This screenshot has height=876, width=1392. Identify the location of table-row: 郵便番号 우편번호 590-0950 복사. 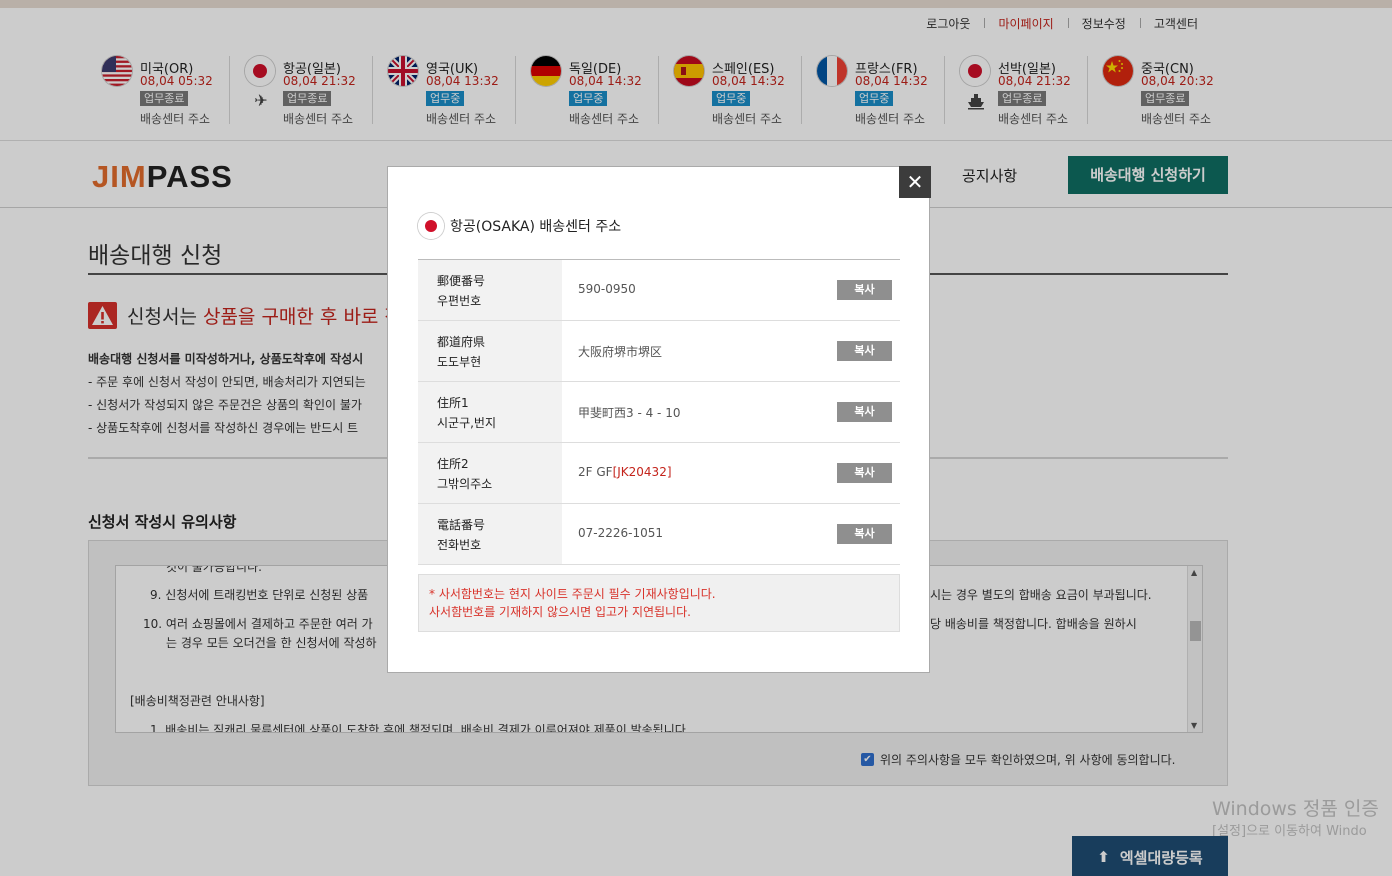
(659, 290).